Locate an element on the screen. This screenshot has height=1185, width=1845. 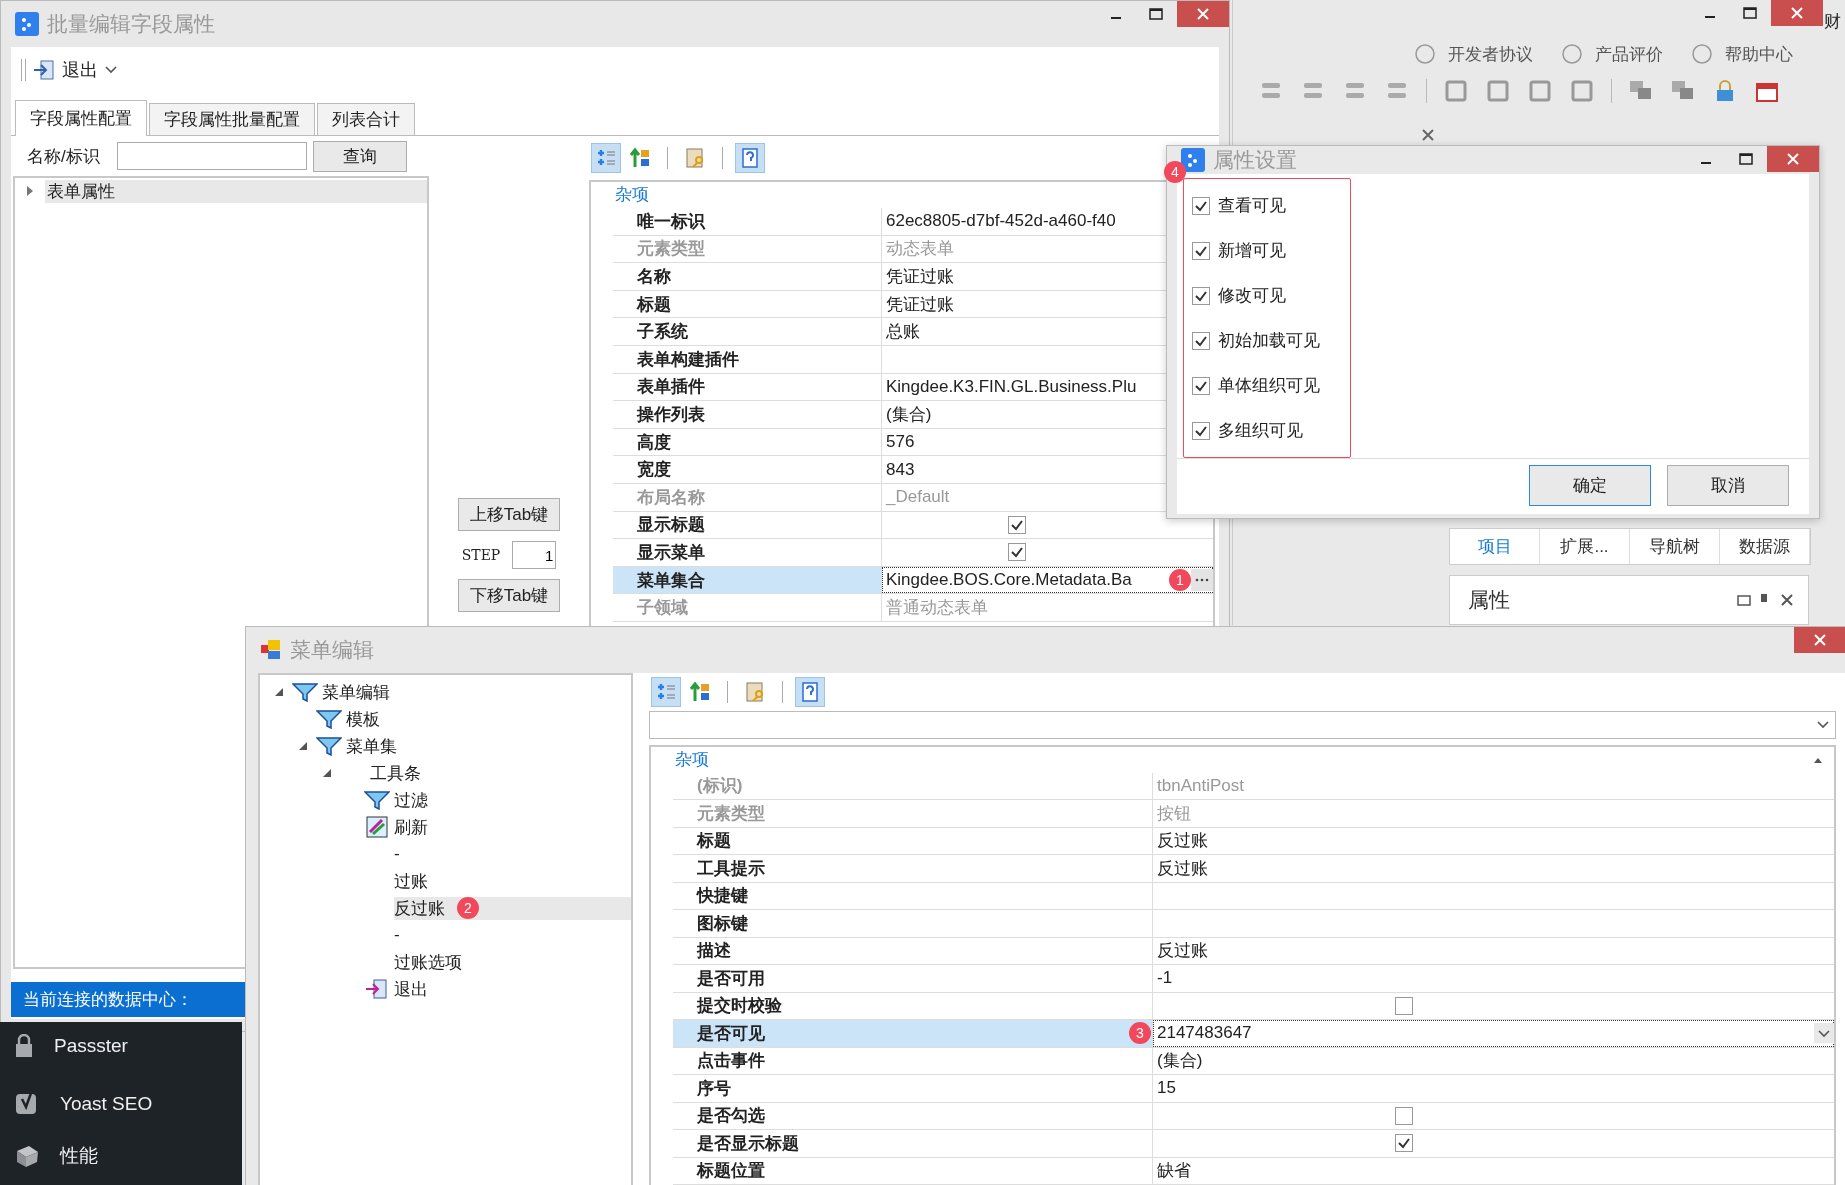
tree-item: 菜单编辑 is located at coordinates (356, 692).